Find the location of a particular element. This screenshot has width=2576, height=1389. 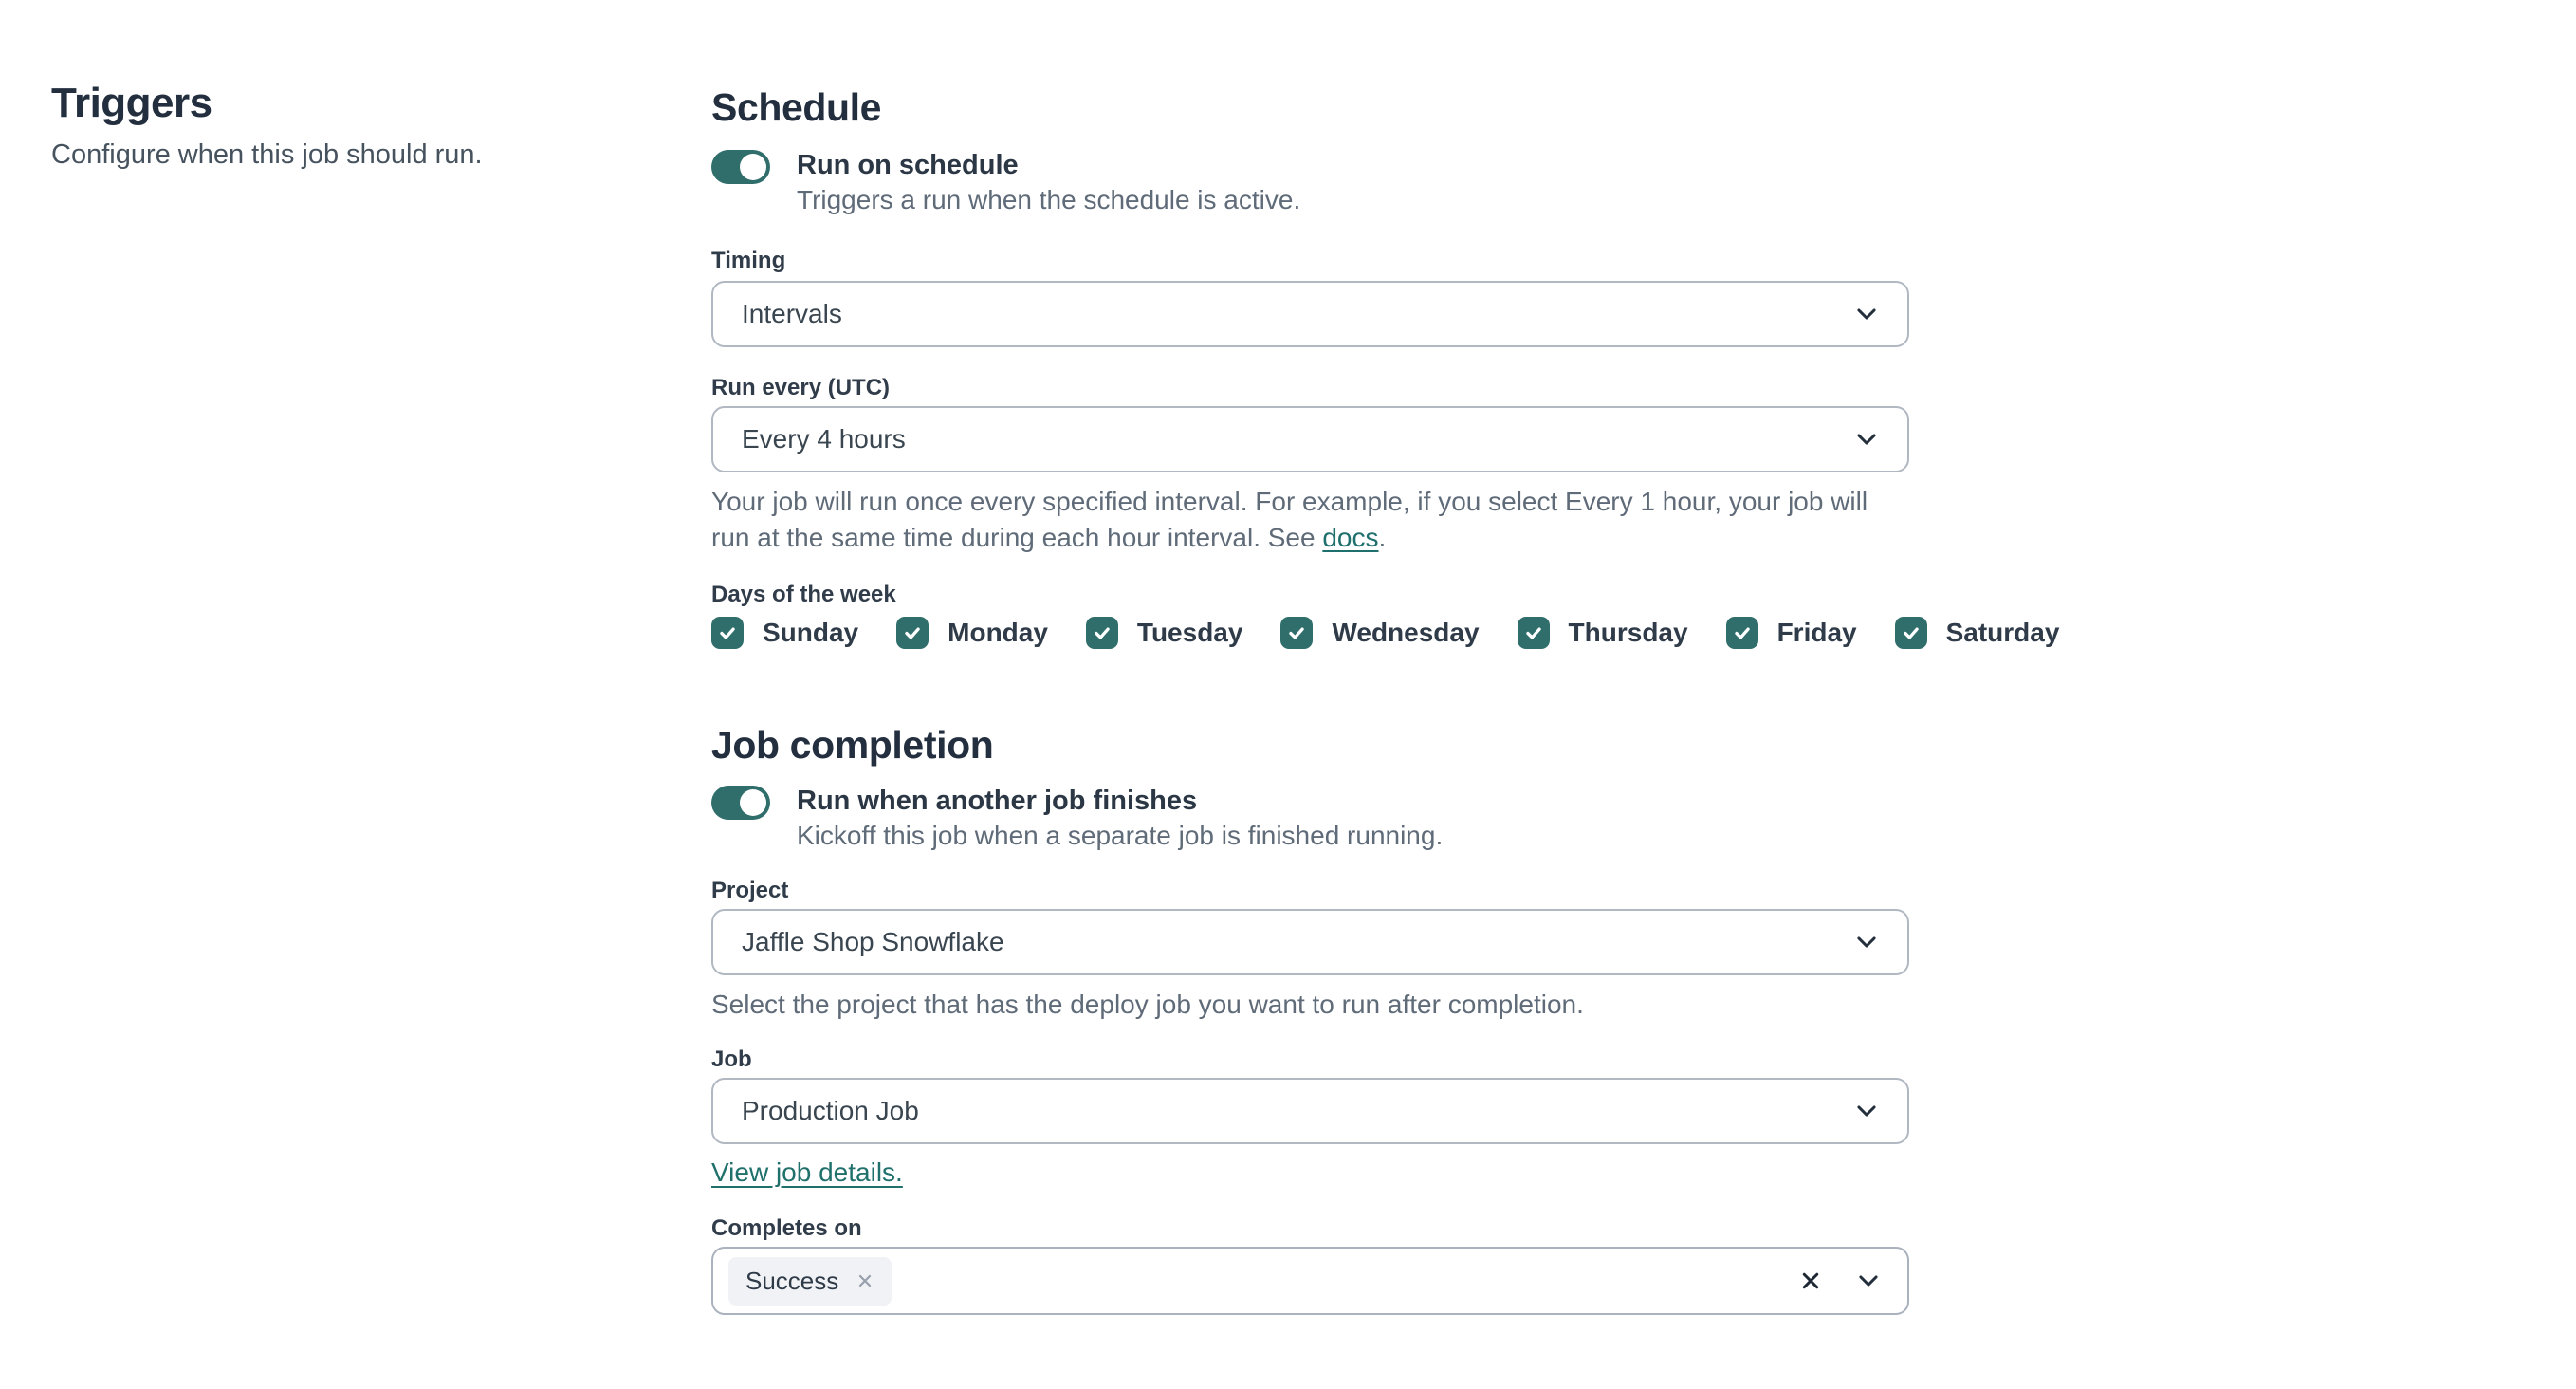

day-label: Saturday is located at coordinates (2002, 632).